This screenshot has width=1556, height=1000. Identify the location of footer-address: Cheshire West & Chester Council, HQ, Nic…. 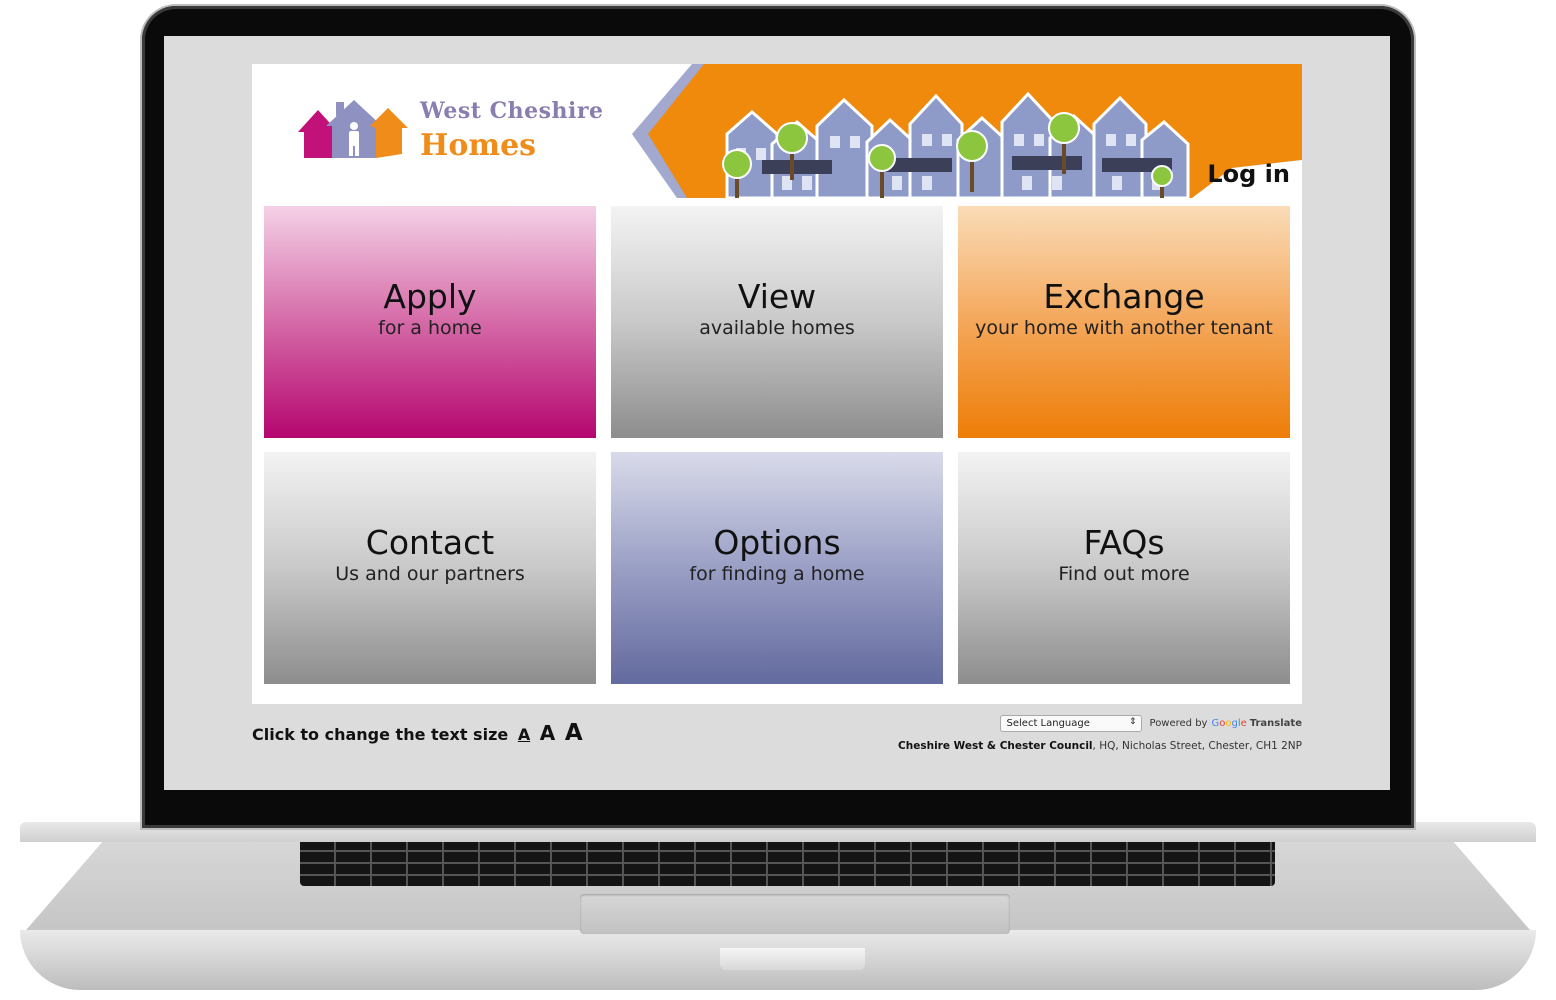
(1013, 746).